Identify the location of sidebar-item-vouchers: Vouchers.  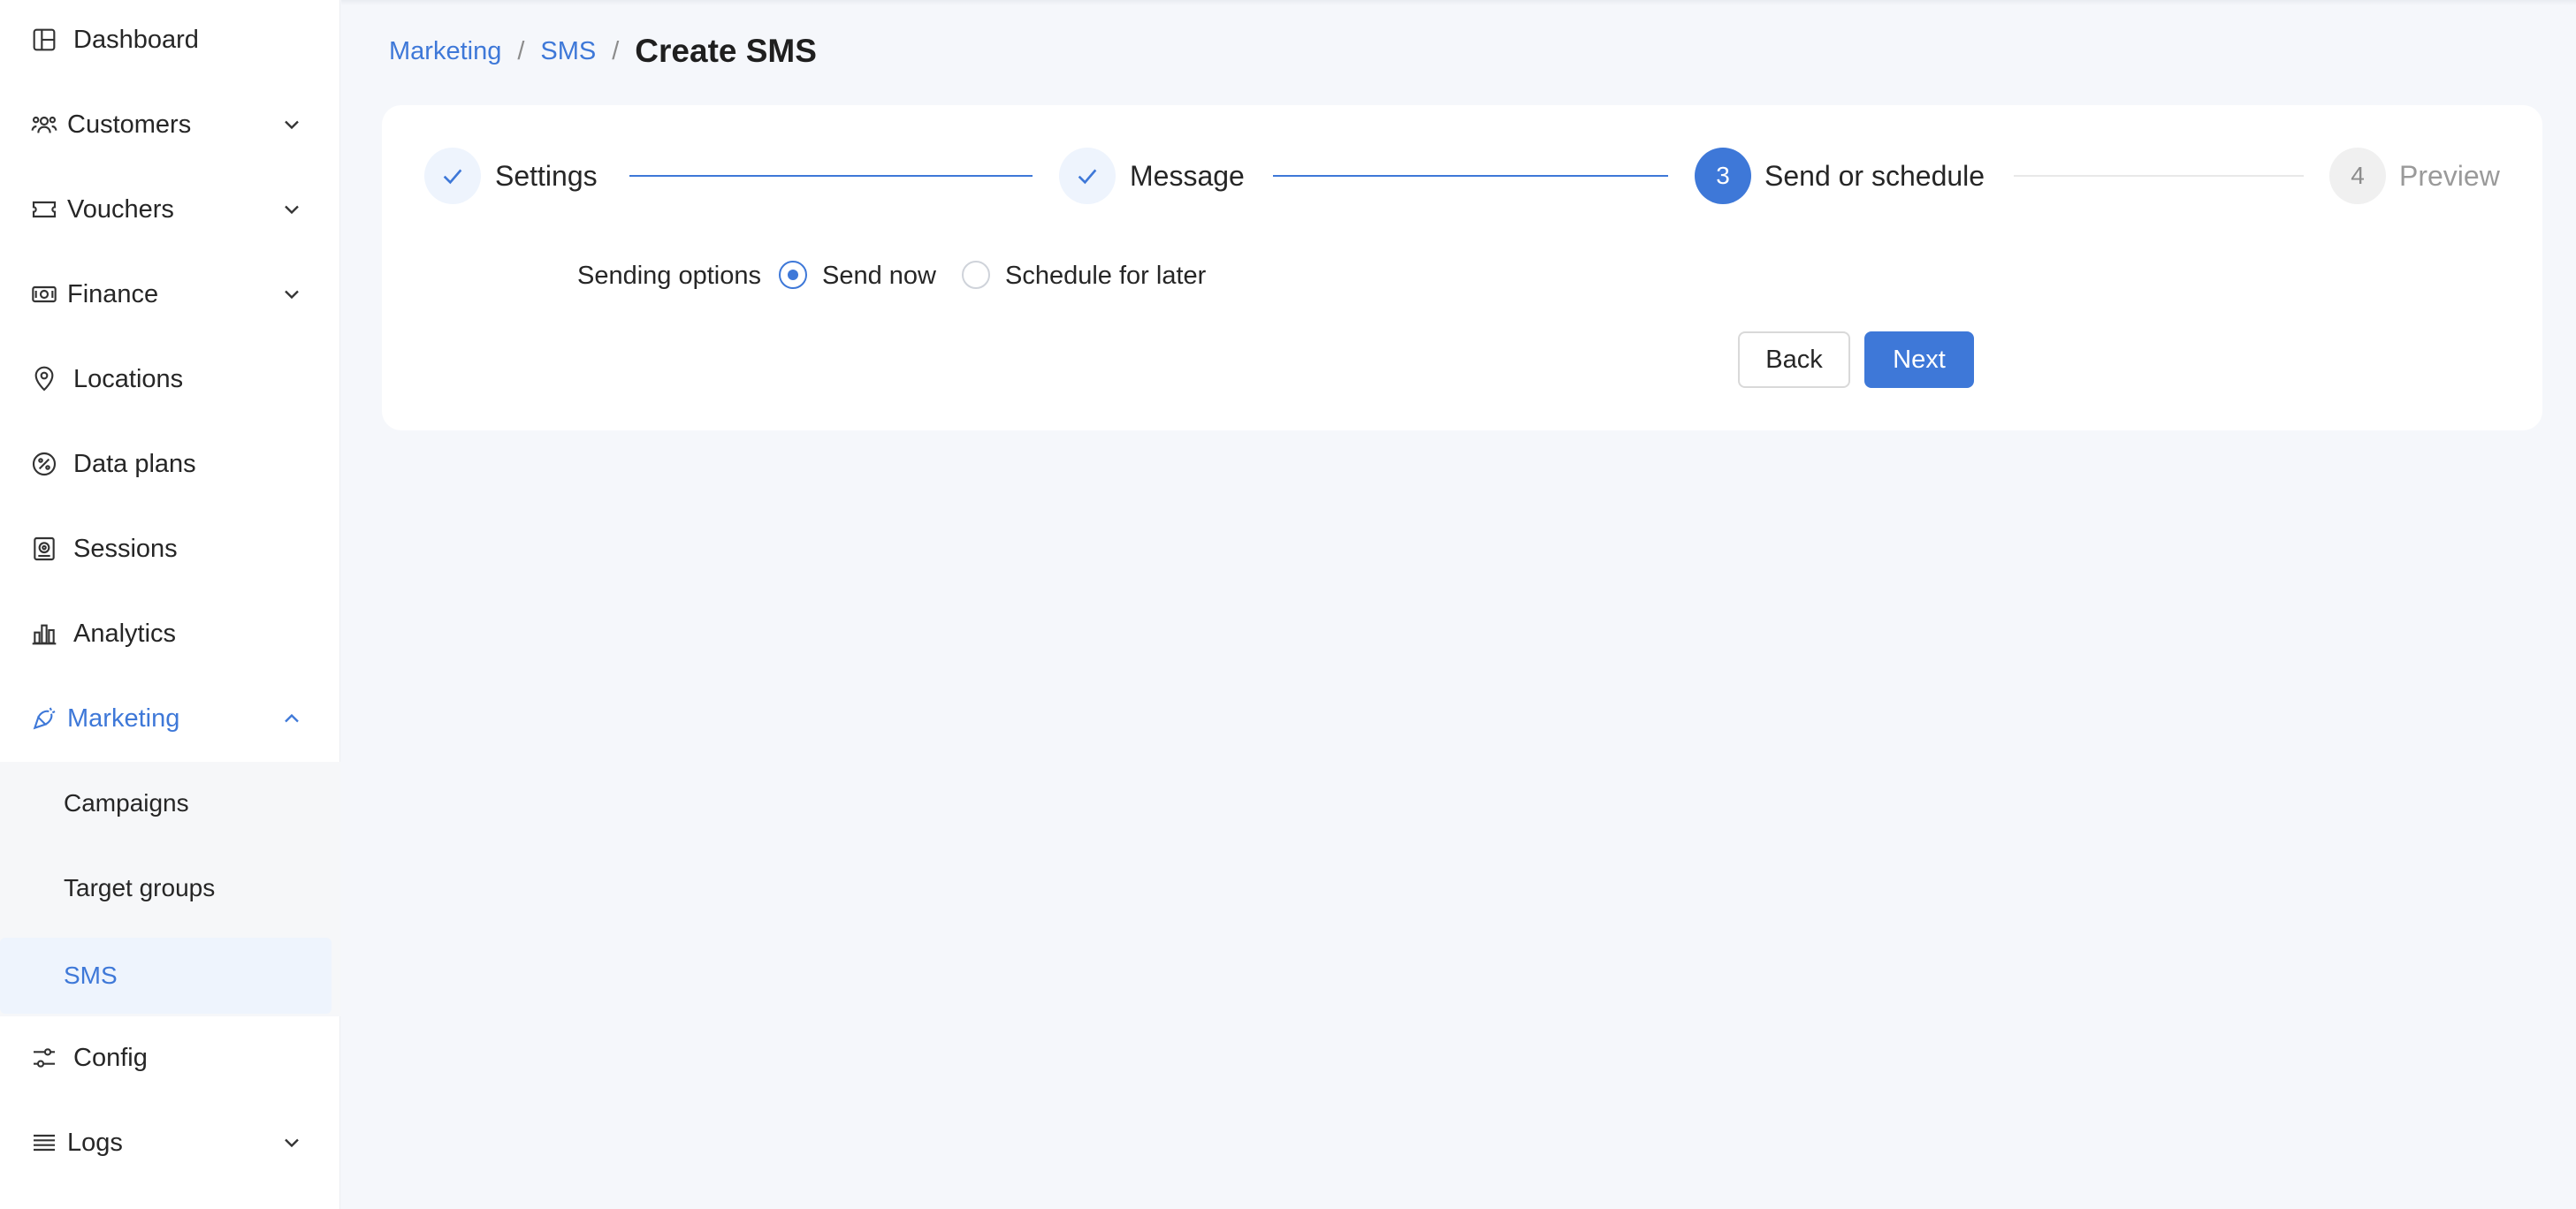
(170, 209).